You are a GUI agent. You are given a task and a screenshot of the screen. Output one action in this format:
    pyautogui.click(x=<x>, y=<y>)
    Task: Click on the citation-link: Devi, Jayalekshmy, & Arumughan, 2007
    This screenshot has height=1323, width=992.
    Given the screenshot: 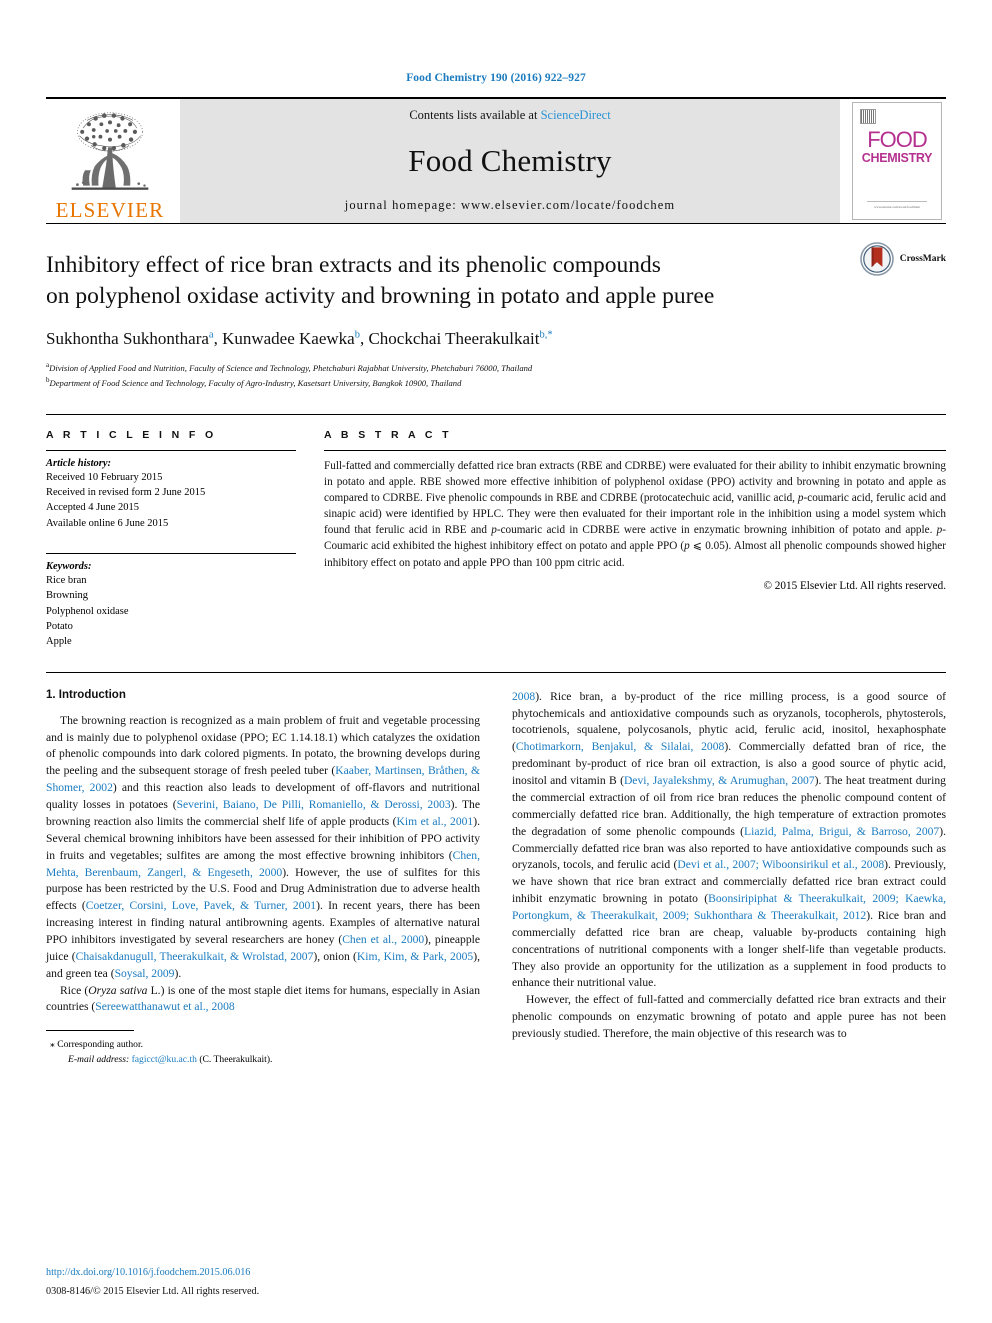 What is the action you would take?
    pyautogui.click(x=719, y=780)
    